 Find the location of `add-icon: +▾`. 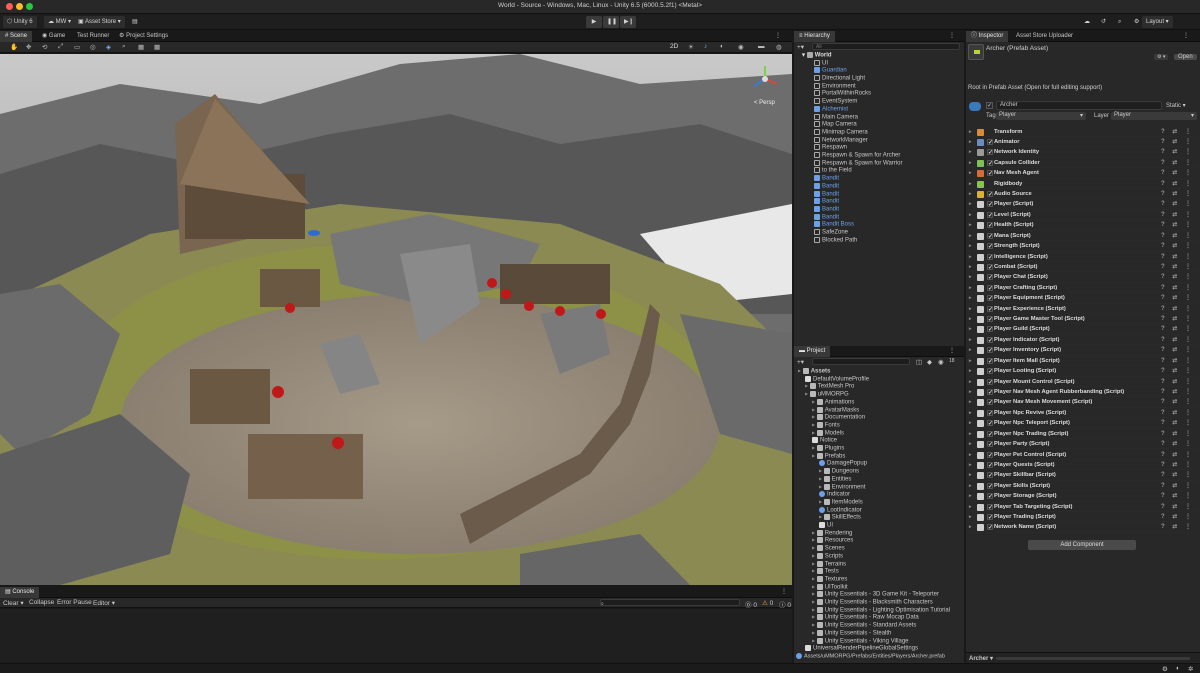

add-icon: +▾ is located at coordinates (800, 362).